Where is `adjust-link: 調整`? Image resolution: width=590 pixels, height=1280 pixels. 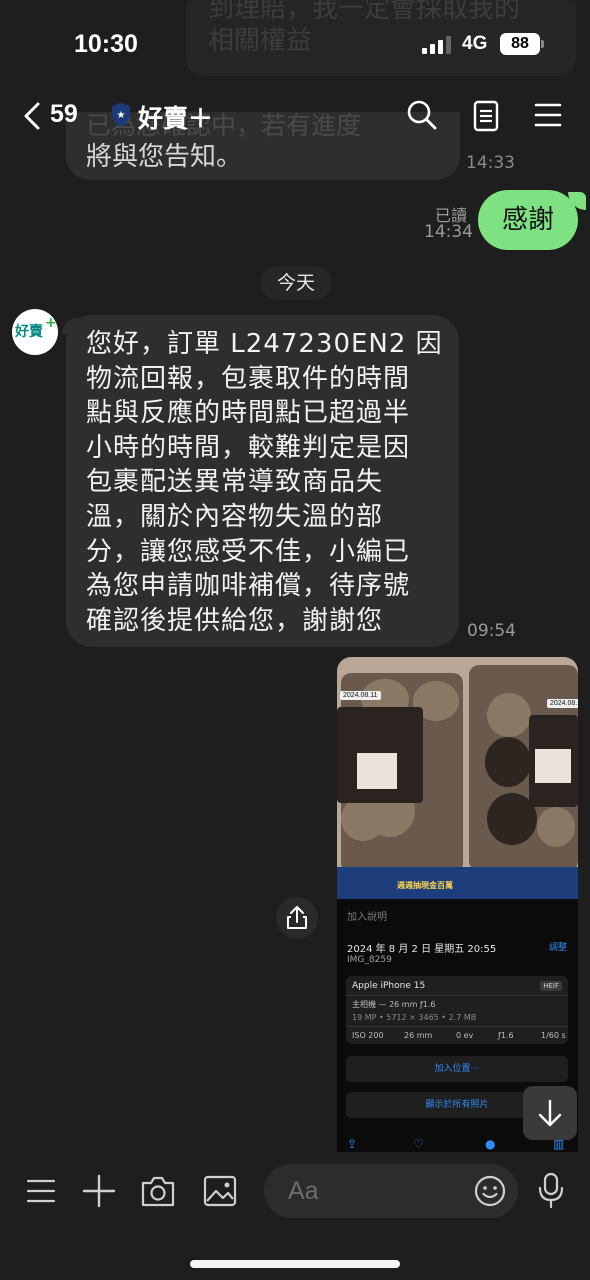 adjust-link: 調整 is located at coordinates (558, 948).